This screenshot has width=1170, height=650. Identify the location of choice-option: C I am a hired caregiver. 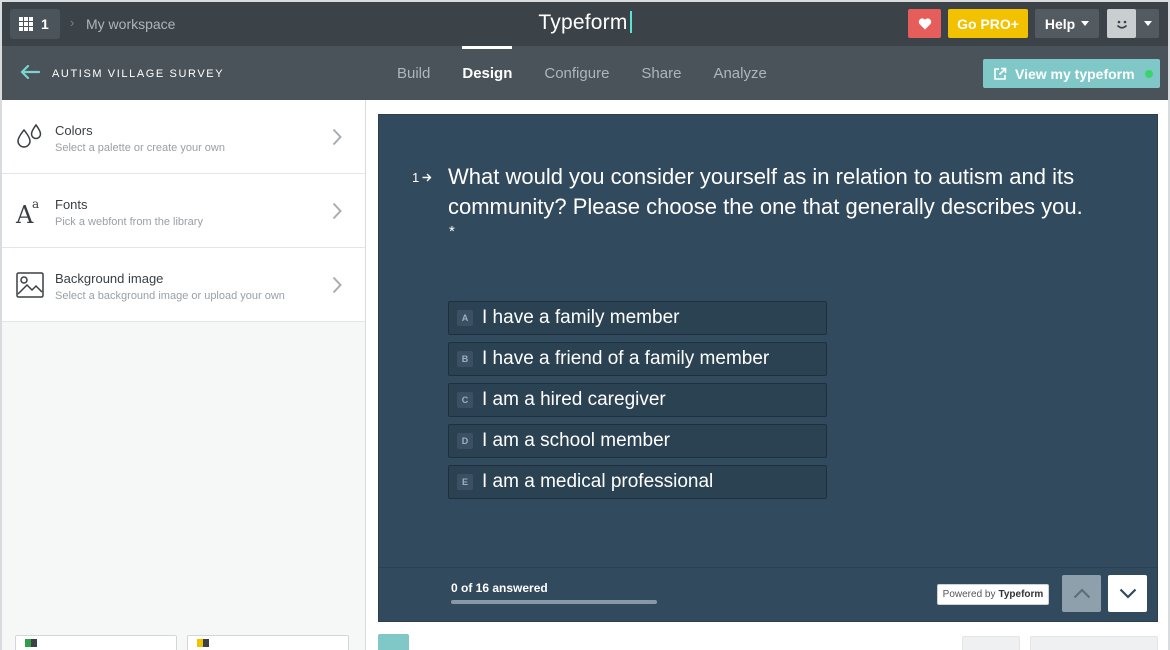
(637, 400).